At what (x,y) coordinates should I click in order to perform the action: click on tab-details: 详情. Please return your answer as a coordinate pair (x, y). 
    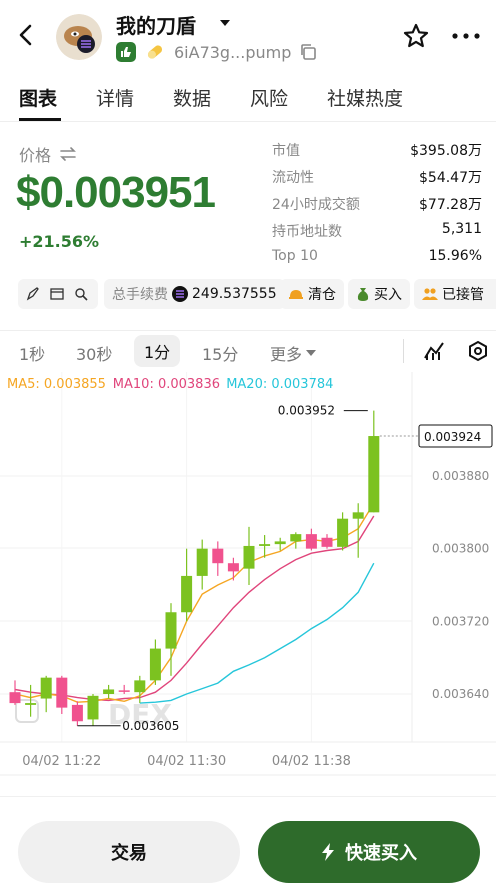
    Looking at the image, I should click on (115, 97).